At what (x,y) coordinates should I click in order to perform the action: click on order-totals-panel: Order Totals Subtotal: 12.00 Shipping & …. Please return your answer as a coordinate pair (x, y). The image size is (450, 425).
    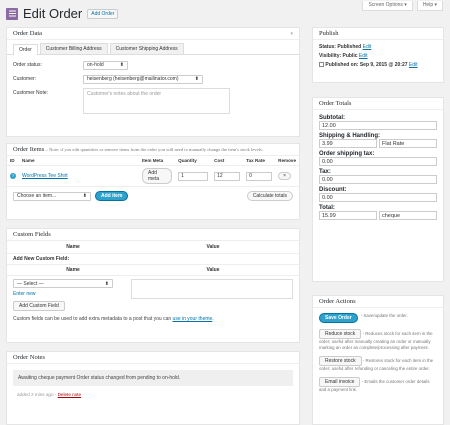
    Looking at the image, I should click on (378, 189).